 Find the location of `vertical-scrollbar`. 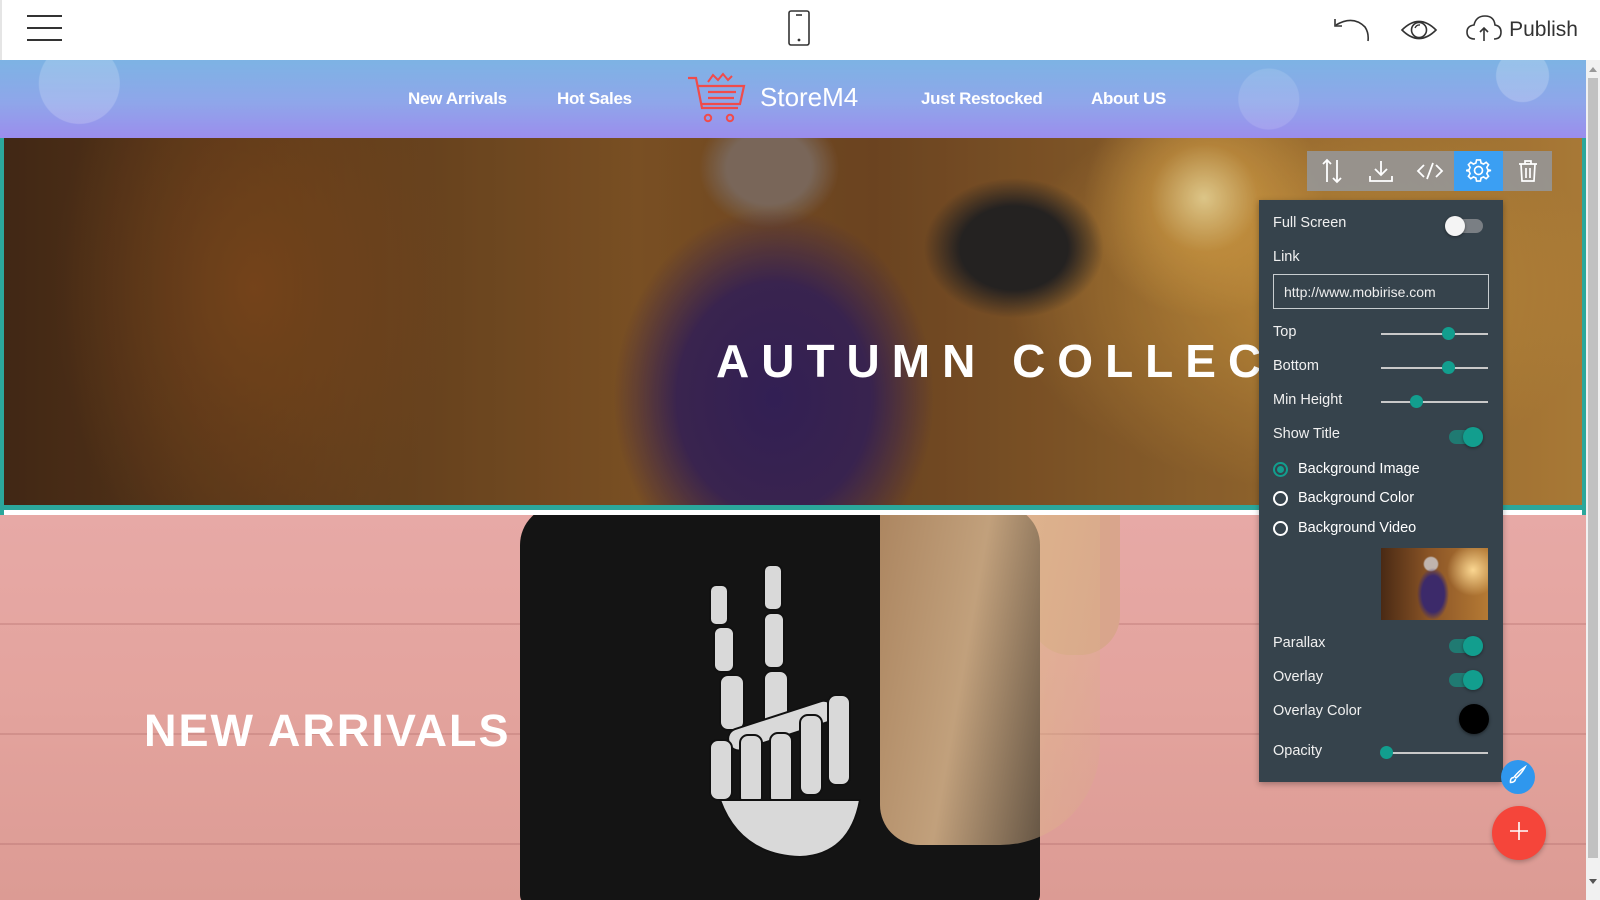

vertical-scrollbar is located at coordinates (1593, 480).